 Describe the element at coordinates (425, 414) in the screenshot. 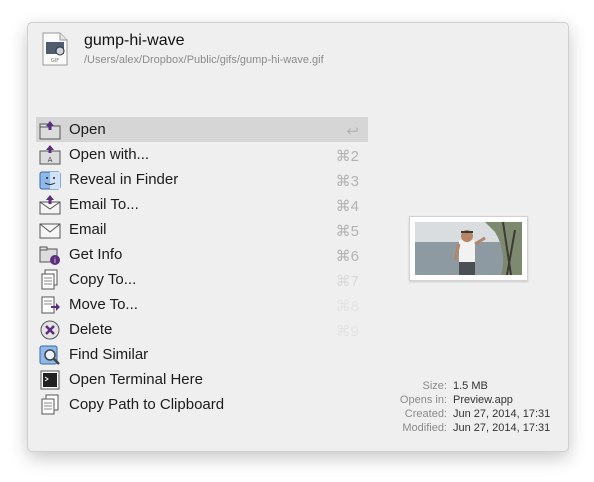

I see `meta-key: Created:` at that location.